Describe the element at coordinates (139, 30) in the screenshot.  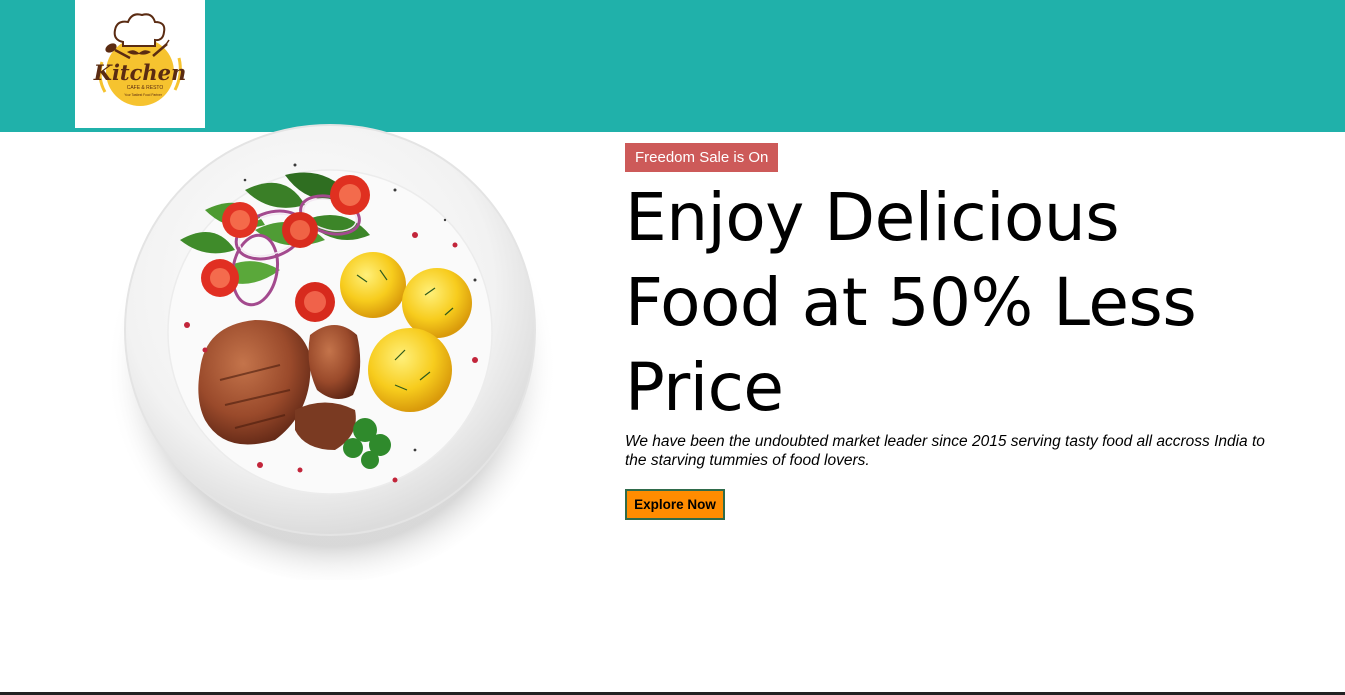
I see `chef-hat-icon` at that location.